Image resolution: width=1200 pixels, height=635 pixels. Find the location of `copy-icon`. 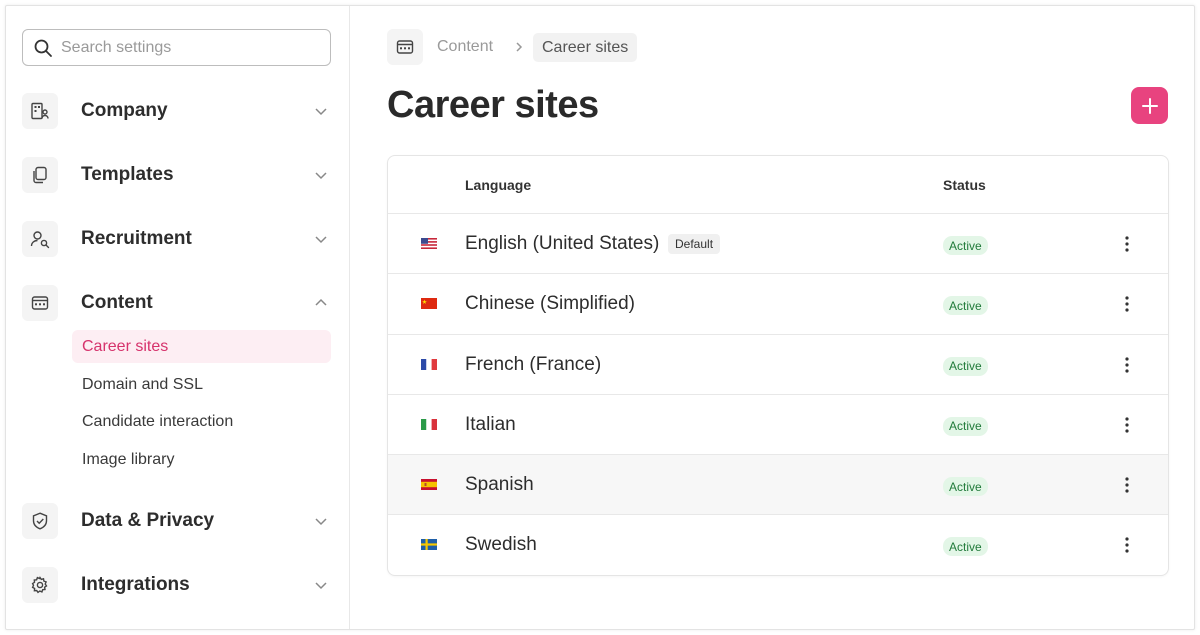

copy-icon is located at coordinates (40, 175).